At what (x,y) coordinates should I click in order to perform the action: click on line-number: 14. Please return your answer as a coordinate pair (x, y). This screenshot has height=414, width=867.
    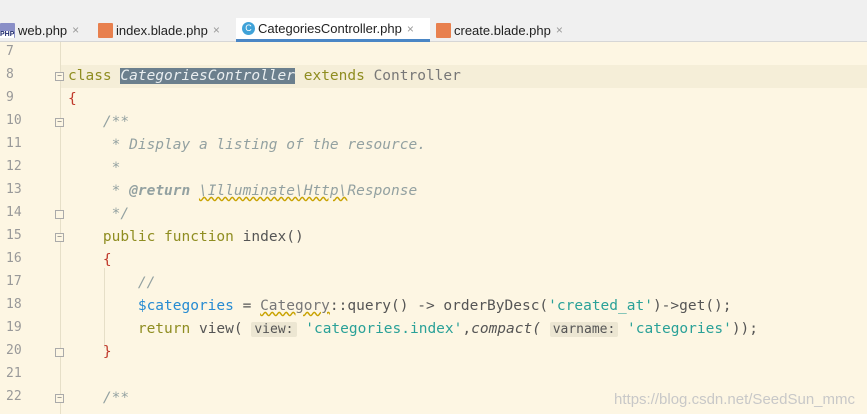
    Looking at the image, I should click on (14, 212).